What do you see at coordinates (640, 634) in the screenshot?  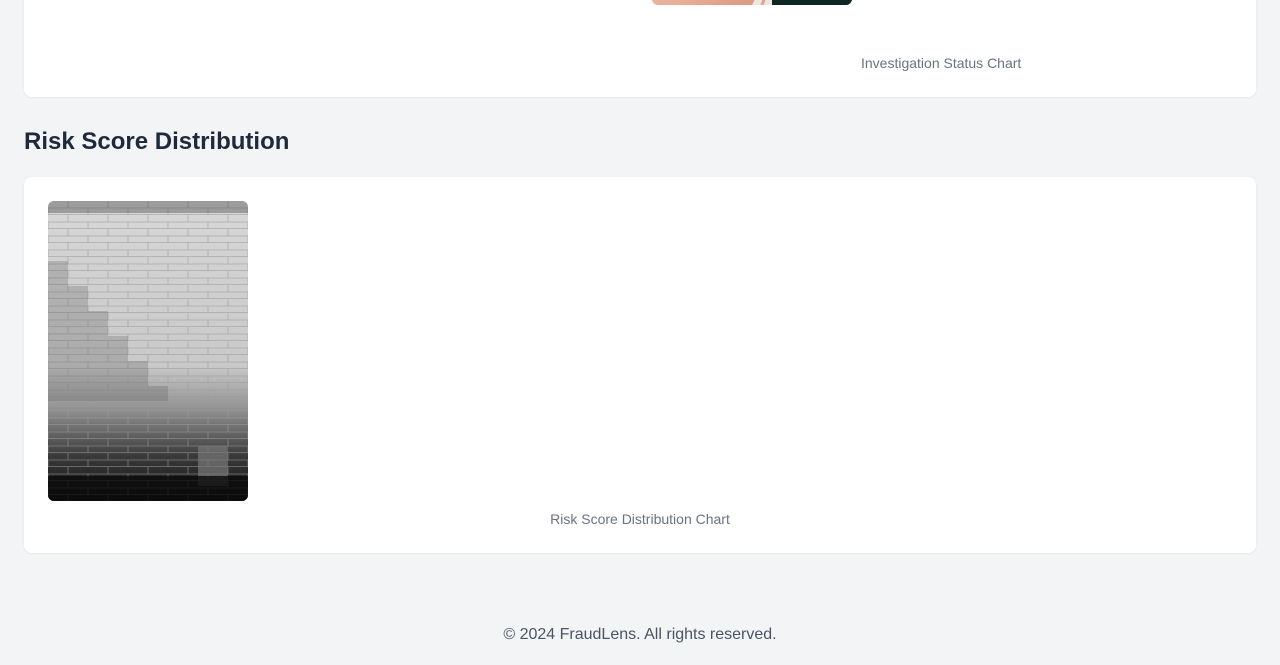 I see `footer-copyright: © 2024 FraudLens. All rights reserved.` at bounding box center [640, 634].